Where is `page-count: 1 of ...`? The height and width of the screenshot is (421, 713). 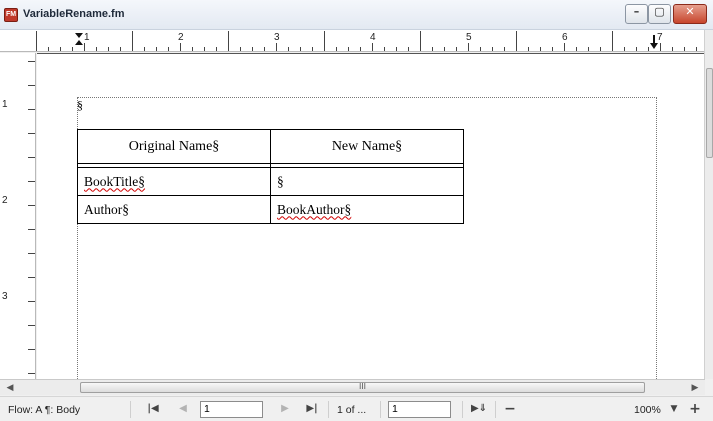 page-count: 1 of ... is located at coordinates (352, 410).